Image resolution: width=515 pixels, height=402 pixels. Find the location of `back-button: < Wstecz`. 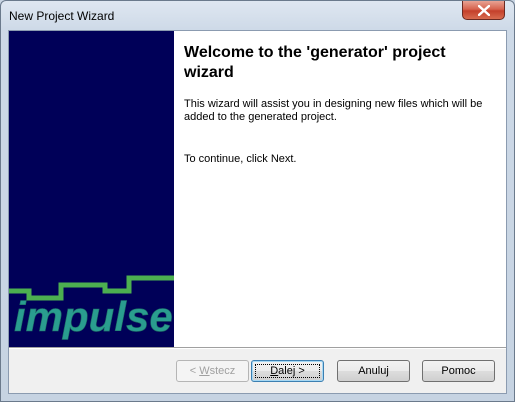

back-button: < Wstecz is located at coordinates (212, 371).